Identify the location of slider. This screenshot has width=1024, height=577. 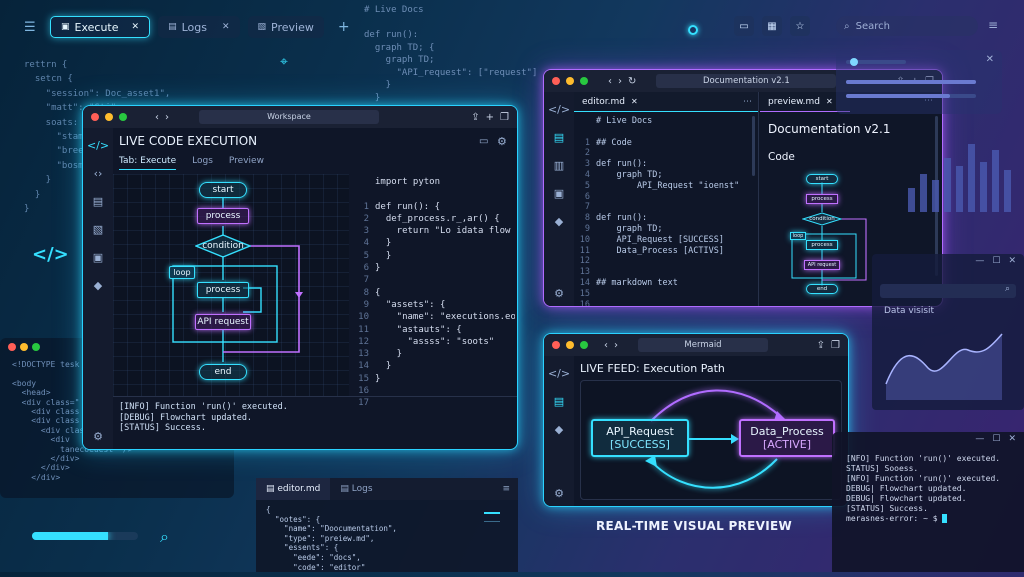
(876, 62).